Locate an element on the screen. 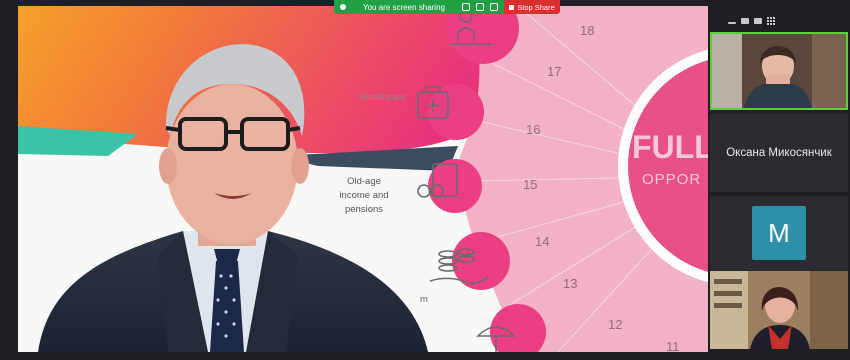 Image resolution: width=850 pixels, height=360 pixels. label-partial: m is located at coordinates (424, 299).